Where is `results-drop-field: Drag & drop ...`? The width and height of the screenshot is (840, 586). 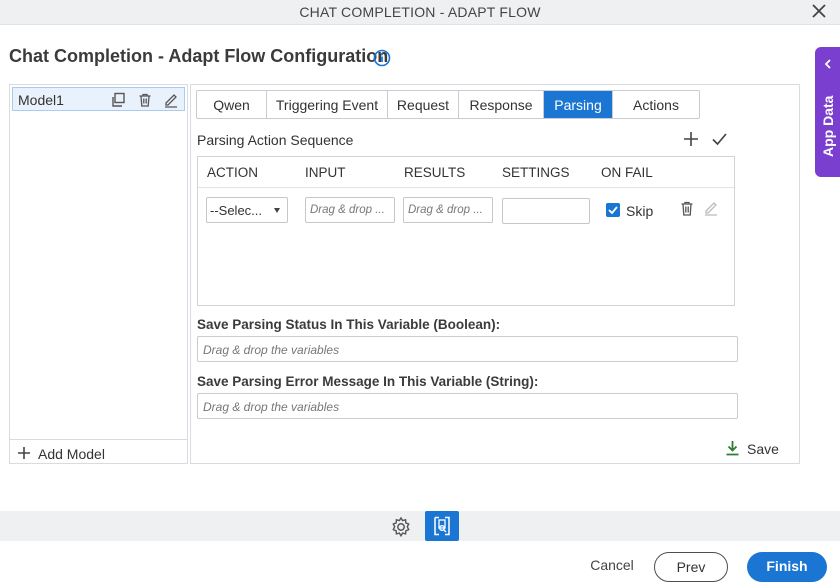 results-drop-field: Drag & drop ... is located at coordinates (448, 210).